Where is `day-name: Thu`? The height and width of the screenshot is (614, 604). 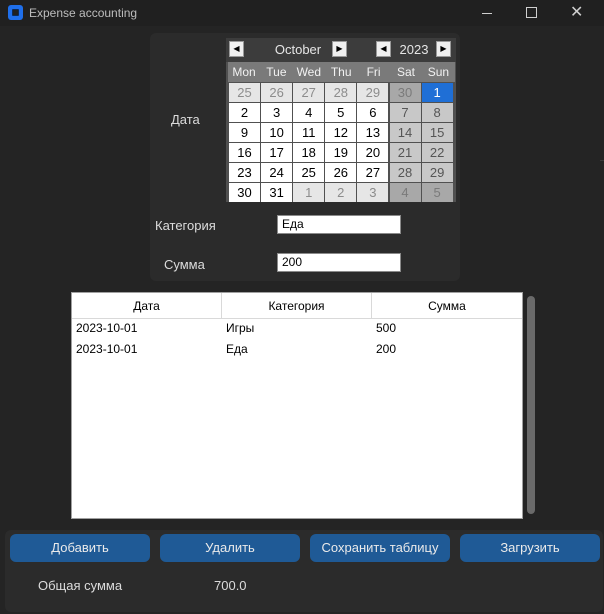 day-name: Thu is located at coordinates (341, 72).